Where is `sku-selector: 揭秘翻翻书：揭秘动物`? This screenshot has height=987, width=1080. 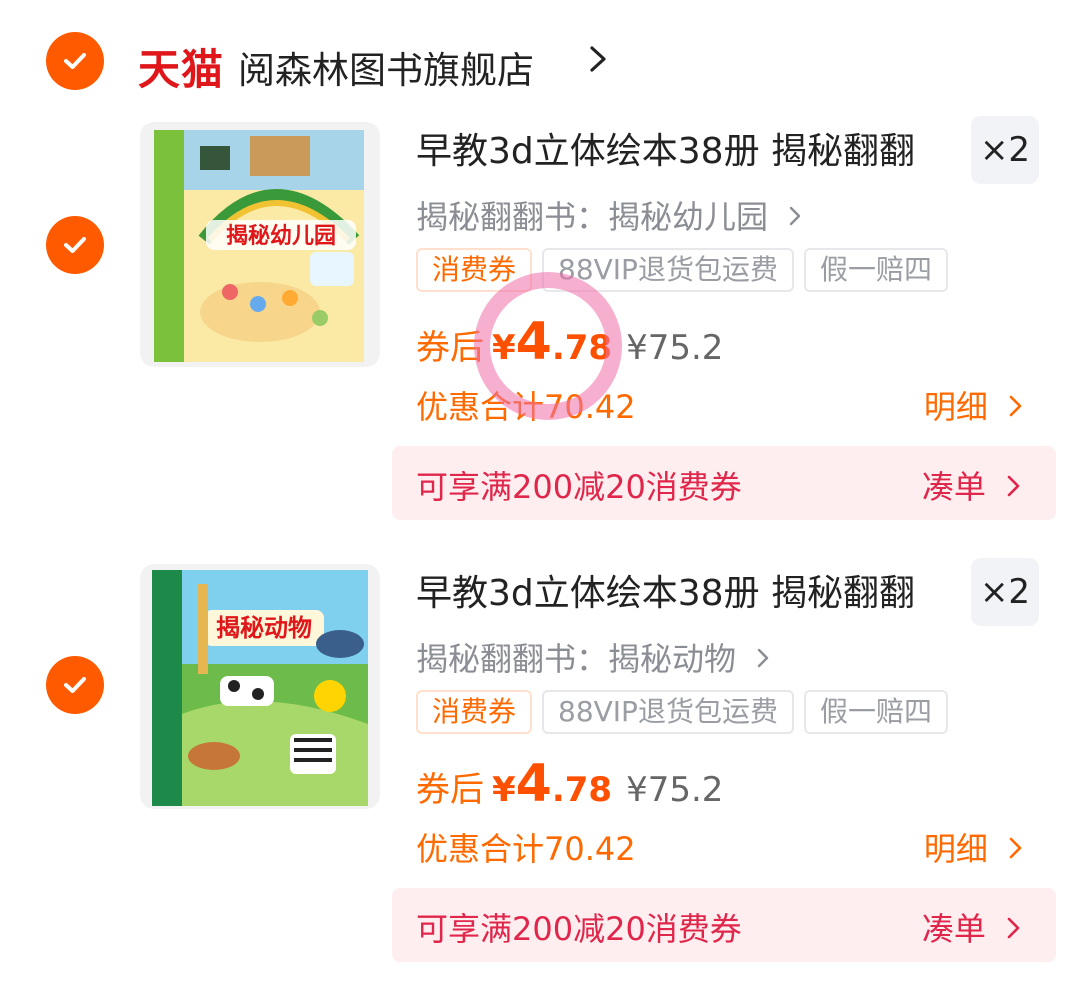
sku-selector: 揭秘翻翻书：揭秘动物 is located at coordinates (593, 657).